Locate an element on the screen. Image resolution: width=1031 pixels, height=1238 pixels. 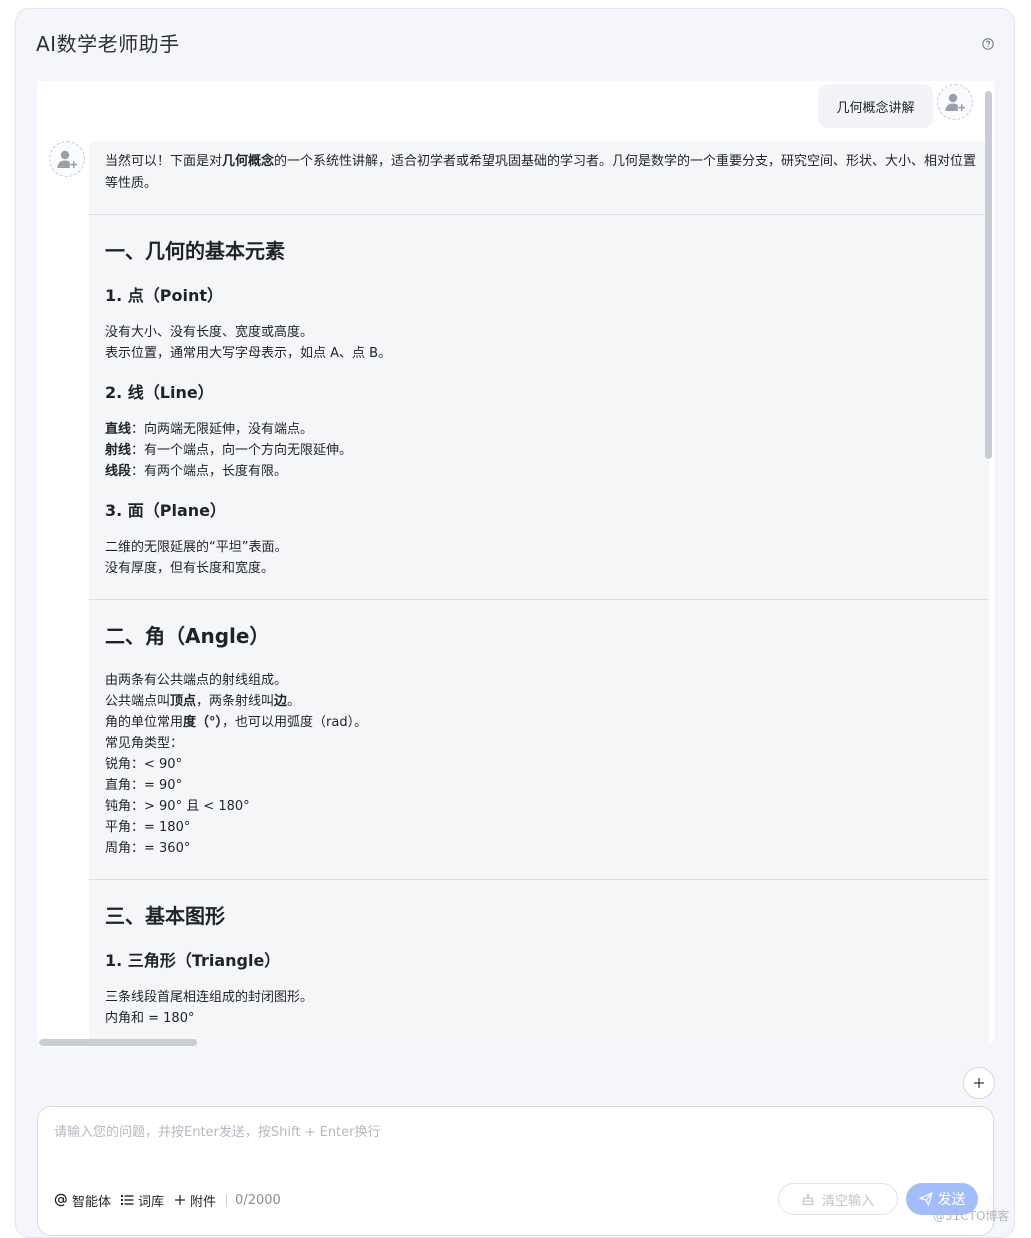
list-item: 线段：有两个端点，长度有限。 is located at coordinates (196, 471).